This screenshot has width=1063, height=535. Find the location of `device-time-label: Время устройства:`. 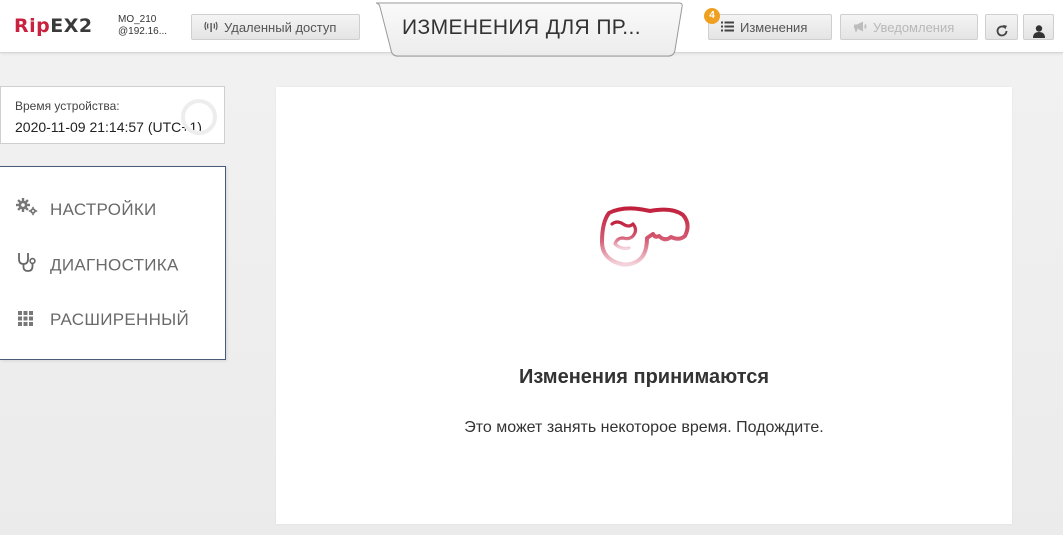

device-time-label: Время устройства: is located at coordinates (67, 106).